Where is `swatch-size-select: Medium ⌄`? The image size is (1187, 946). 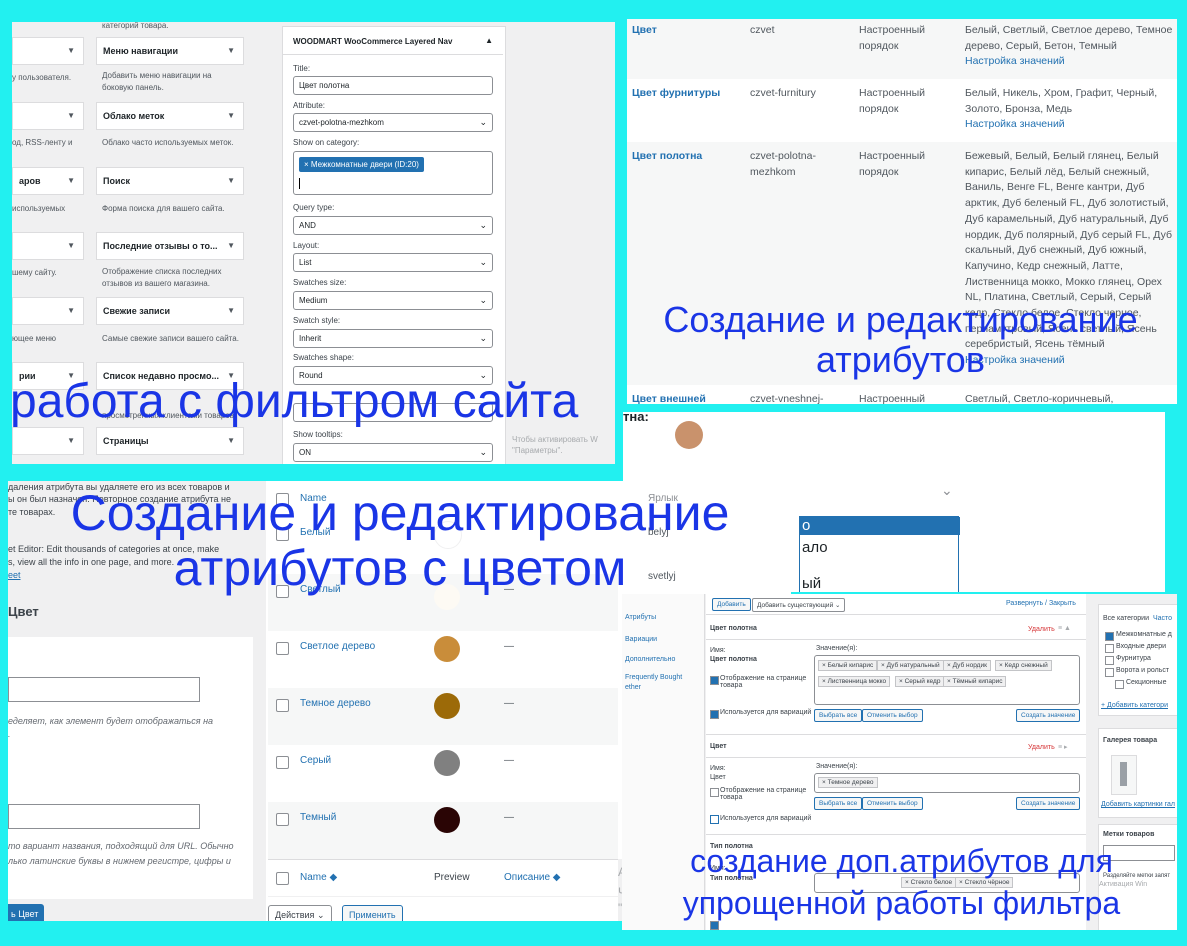 swatch-size-select: Medium ⌄ is located at coordinates (393, 300).